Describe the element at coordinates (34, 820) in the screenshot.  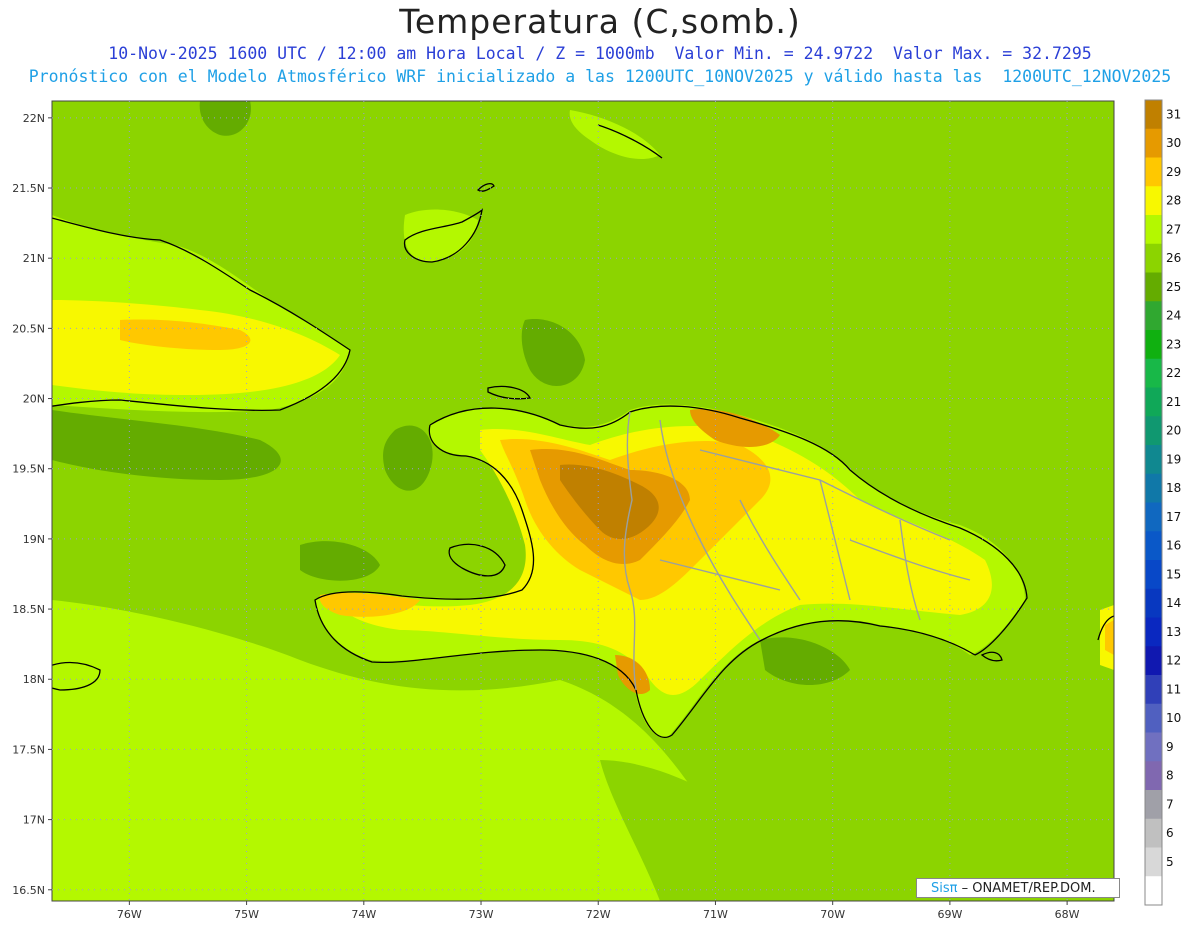
I see `lat-tick-label: 17N` at that location.